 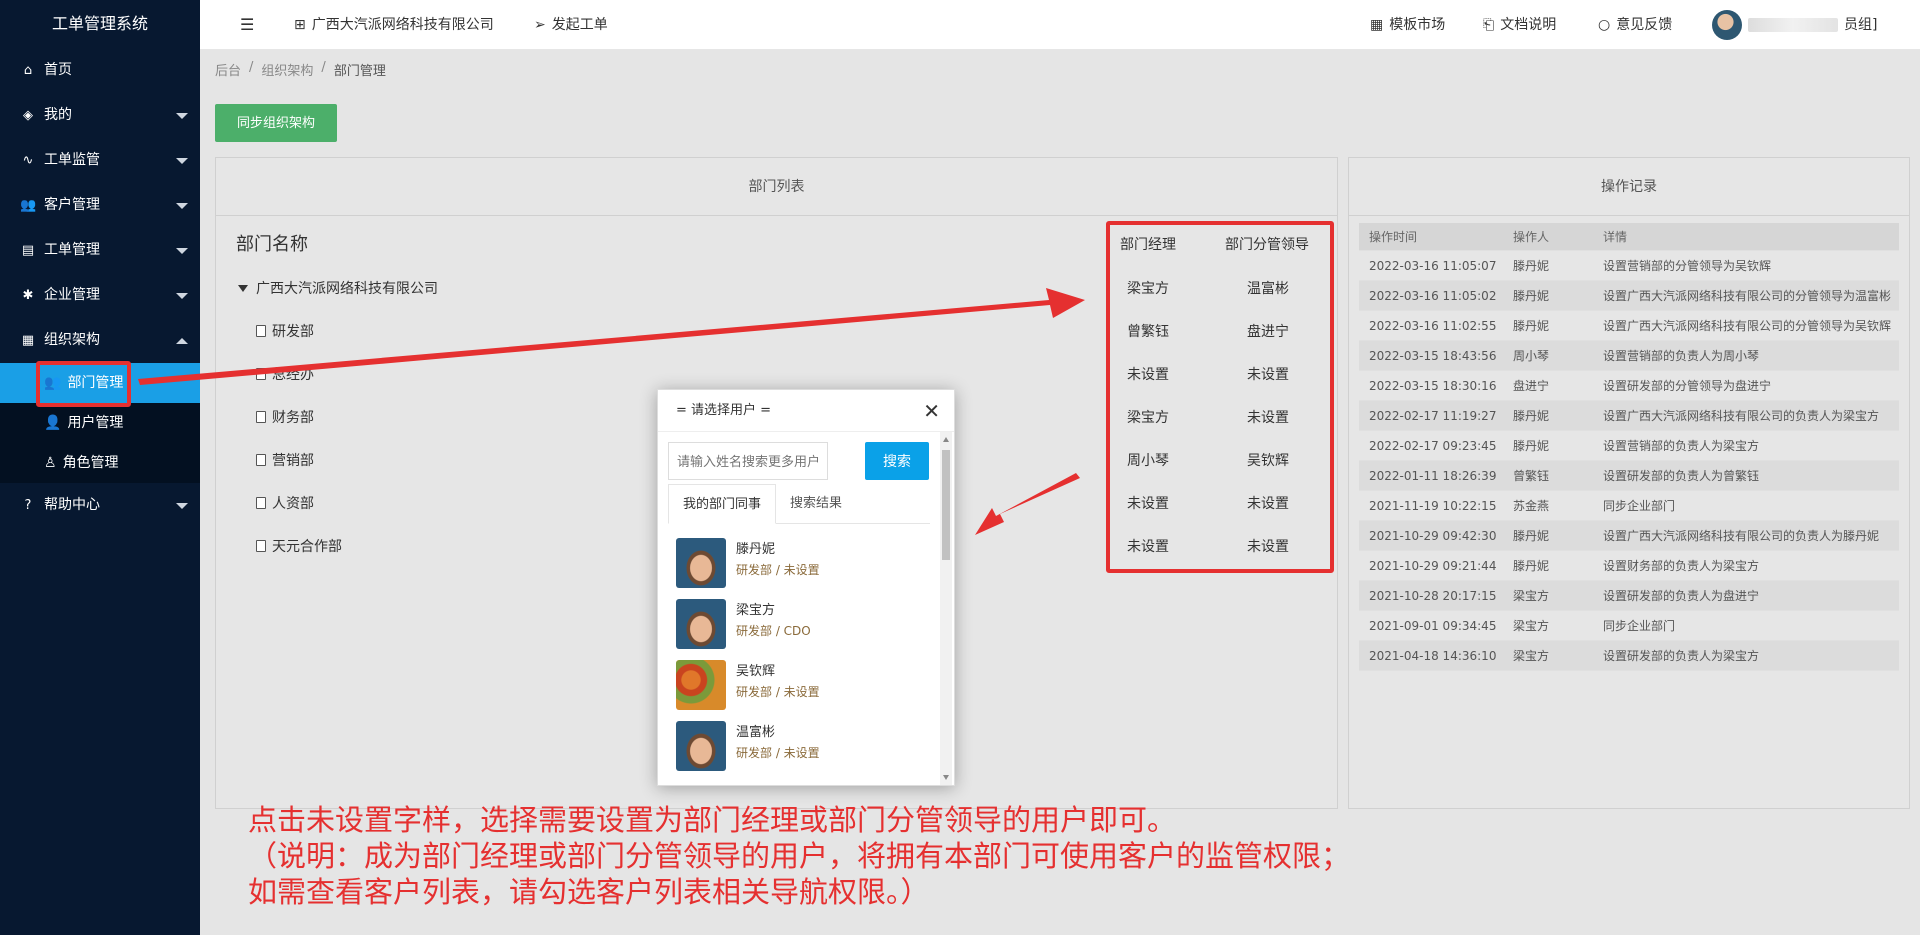 What do you see at coordinates (1747, 325) in the screenshot?
I see `cell-detail: 设置广西大汽派网络科技有限公司的分管领导为吴钦辉` at bounding box center [1747, 325].